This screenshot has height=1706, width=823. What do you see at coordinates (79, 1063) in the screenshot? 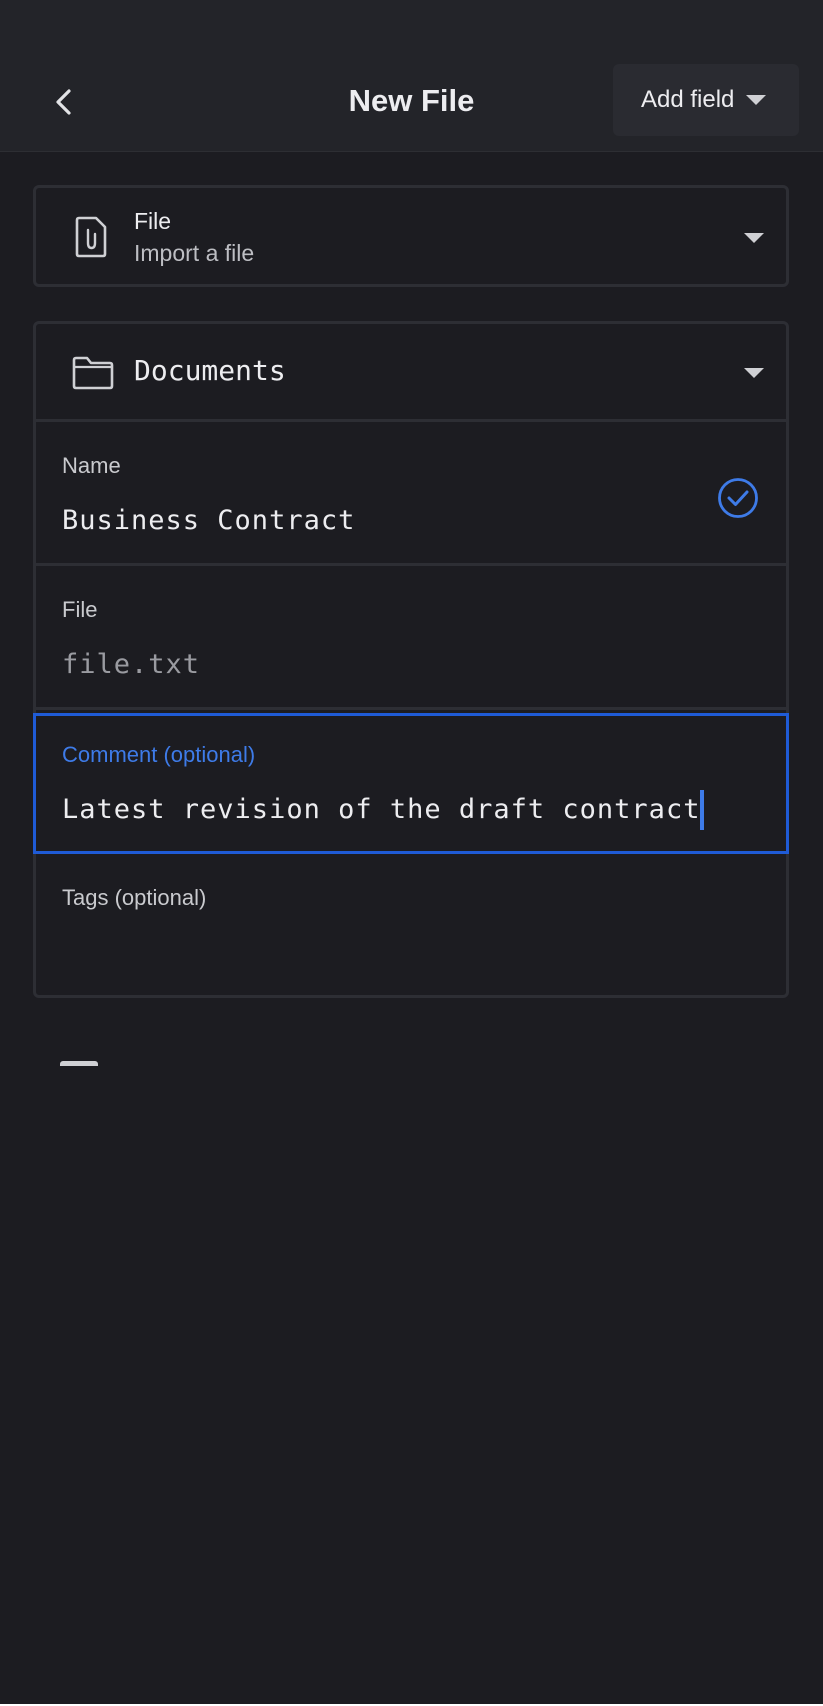
I see `partial-icon` at bounding box center [79, 1063].